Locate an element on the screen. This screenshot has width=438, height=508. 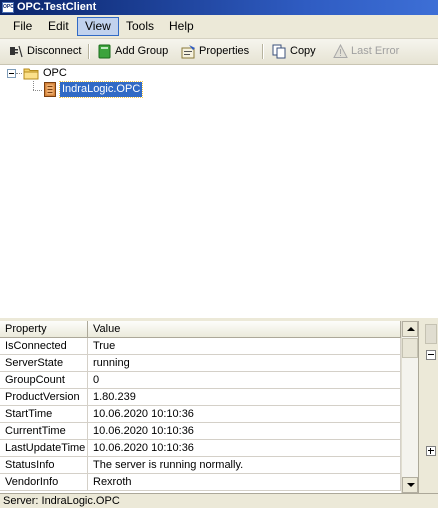
cell-property: LastUpdateTime is located at coordinates (44, 448).